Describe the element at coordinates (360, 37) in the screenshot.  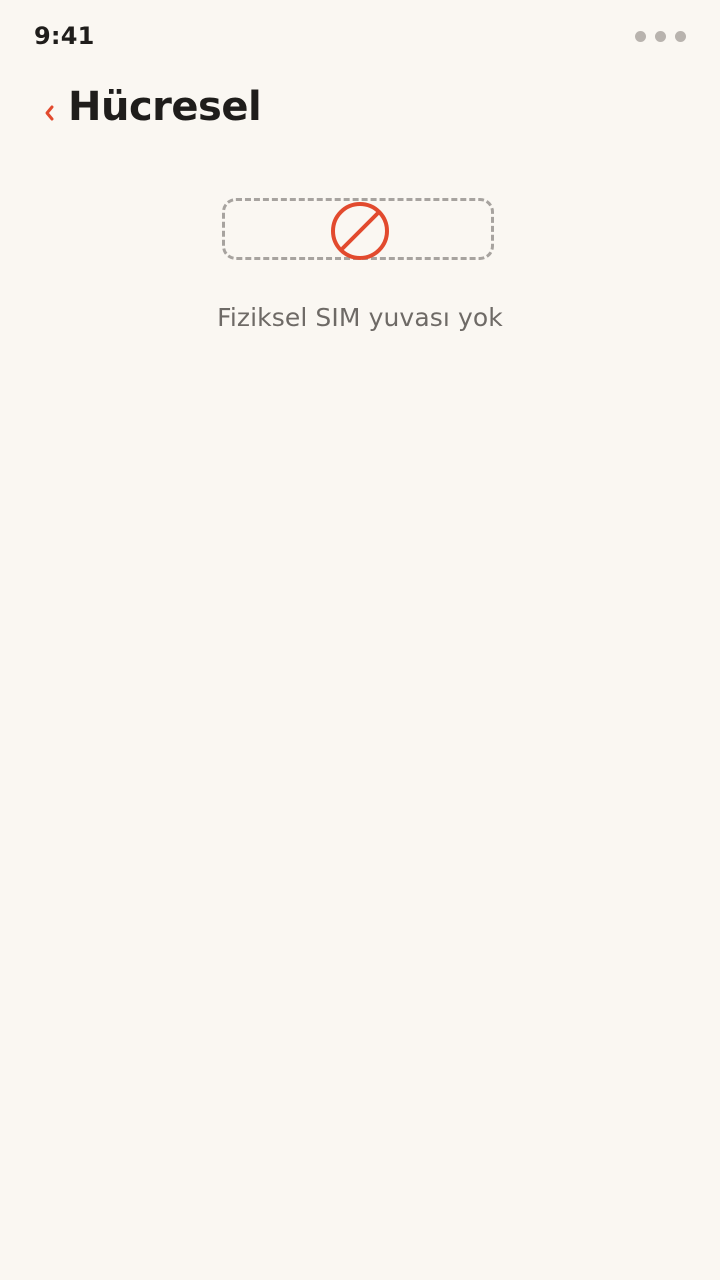
I see `status-bar: 9:41` at that location.